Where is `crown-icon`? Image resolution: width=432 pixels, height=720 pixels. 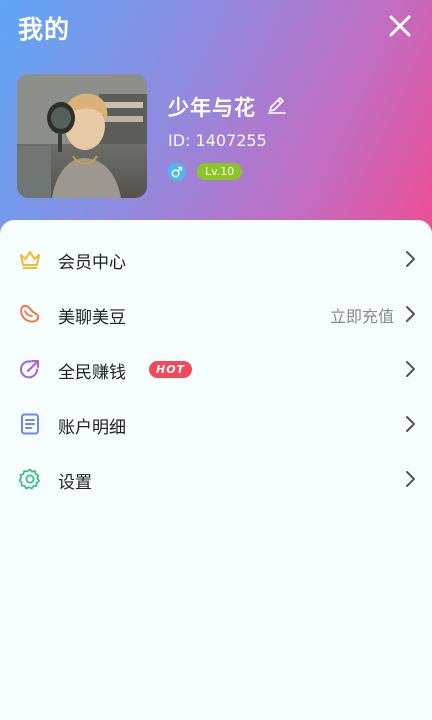 crown-icon is located at coordinates (30, 260).